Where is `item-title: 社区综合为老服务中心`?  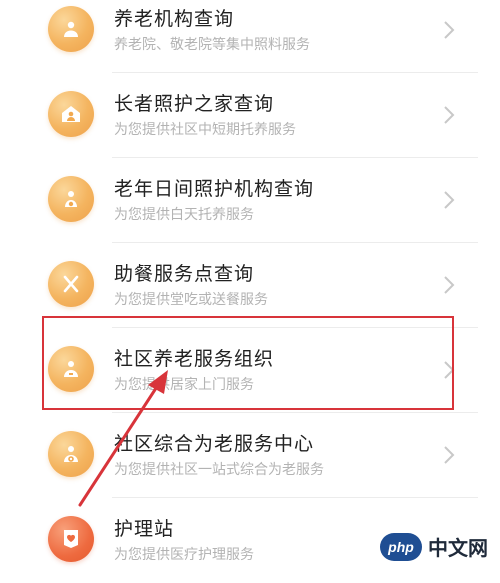
item-title: 社区综合为老服务中心 is located at coordinates (214, 444).